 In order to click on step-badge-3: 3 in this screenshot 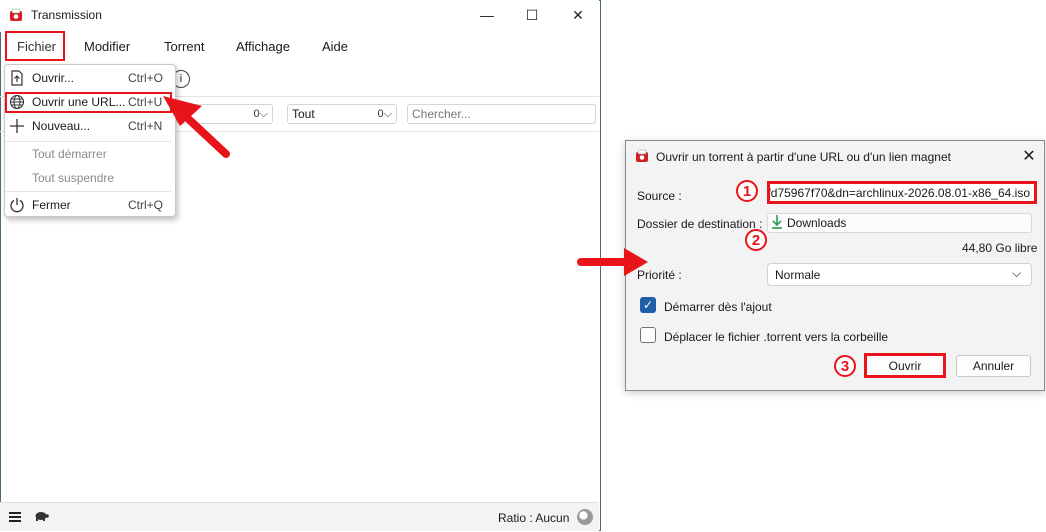, I will do `click(845, 366)`.